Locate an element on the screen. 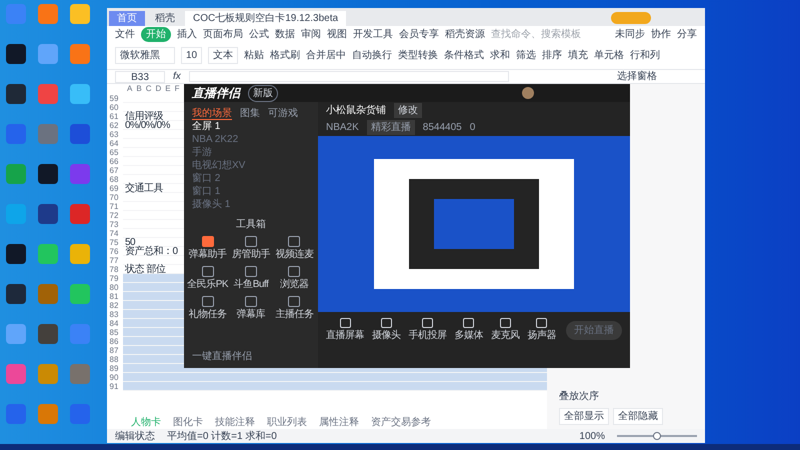  menu-tab: 开始 is located at coordinates (156, 34).